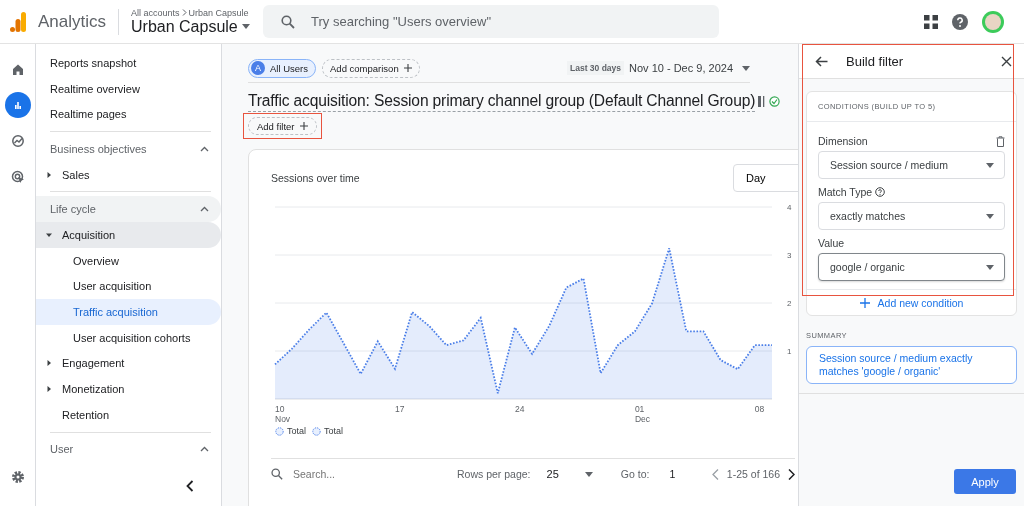 The height and width of the screenshot is (506, 1024). Describe the element at coordinates (672, 474) in the screenshot. I see `go-to-field: 1` at that location.